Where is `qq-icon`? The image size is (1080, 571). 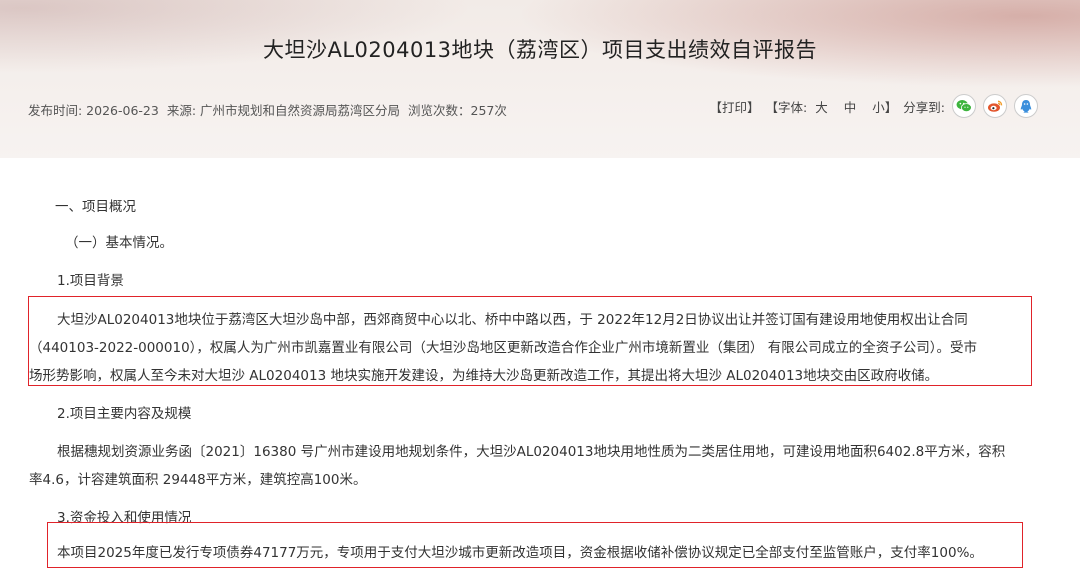
qq-icon is located at coordinates (1026, 106).